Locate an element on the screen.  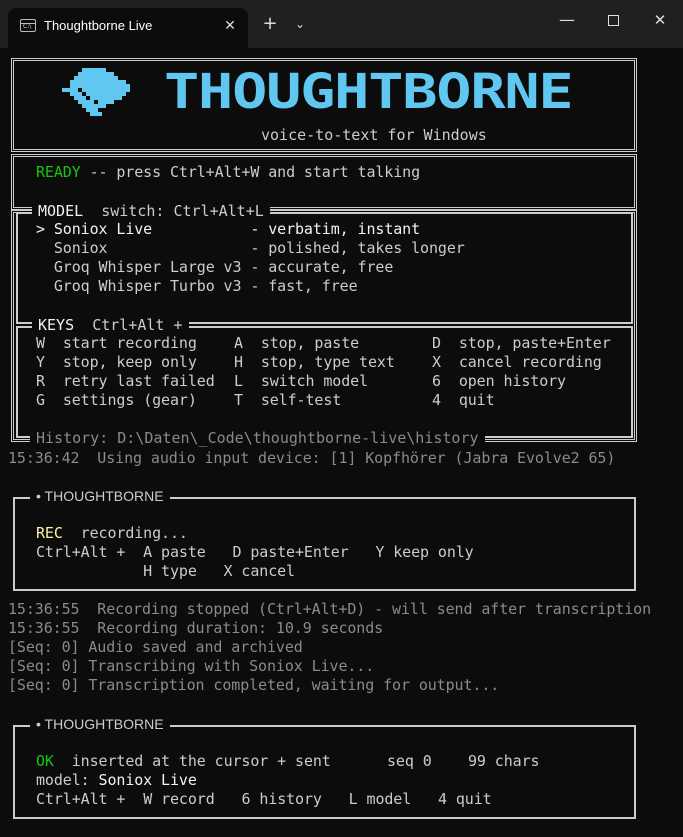
key-action: open history is located at coordinates (512, 381).